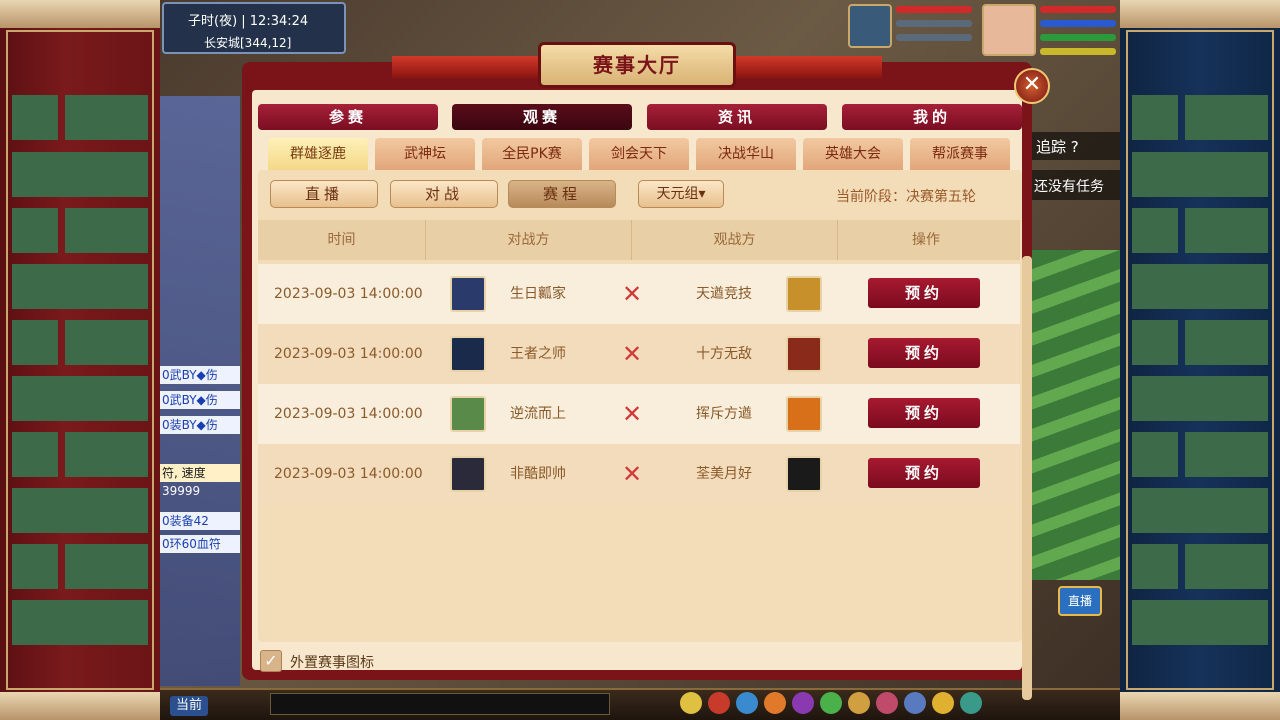 Image resolution: width=1280 pixels, height=720 pixels. I want to click on subtab-bangpai: 帮派赛事, so click(960, 154).